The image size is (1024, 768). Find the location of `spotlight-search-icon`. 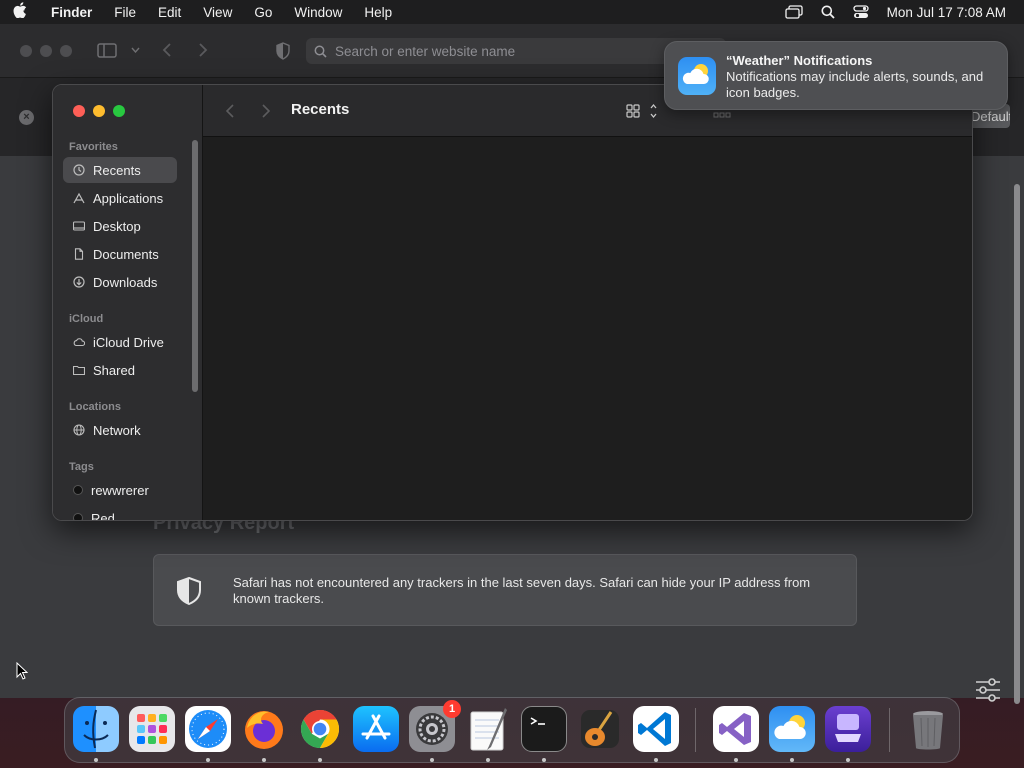

spotlight-search-icon is located at coordinates (828, 12).